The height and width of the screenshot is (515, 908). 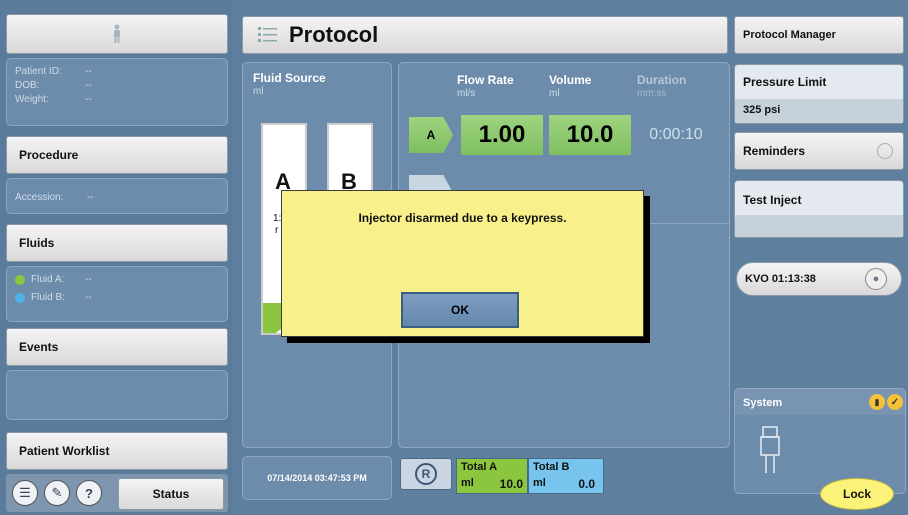 I want to click on list-icon, so click(x=267, y=34).